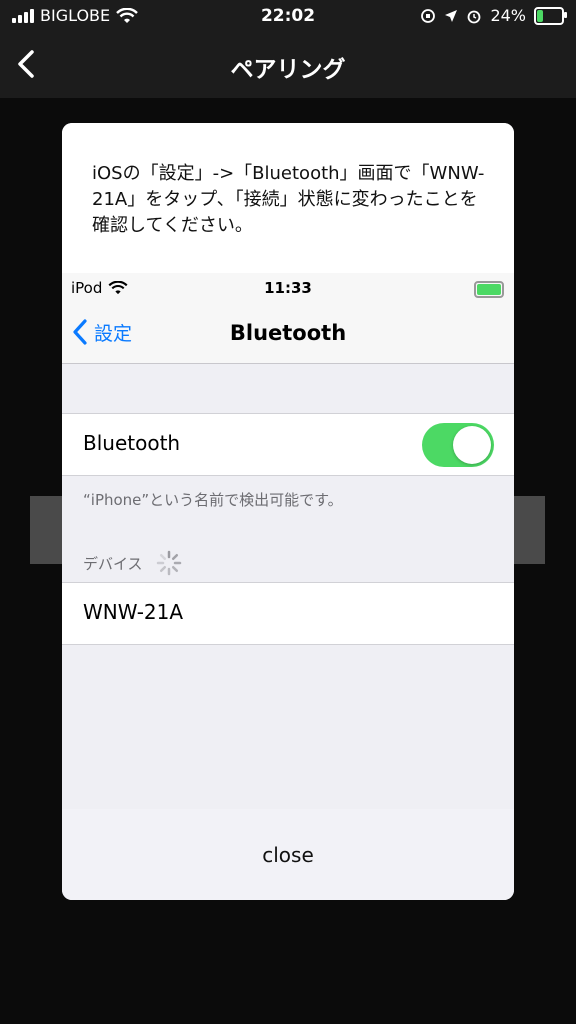  I want to click on inner-time: 11:33, so click(288, 288).